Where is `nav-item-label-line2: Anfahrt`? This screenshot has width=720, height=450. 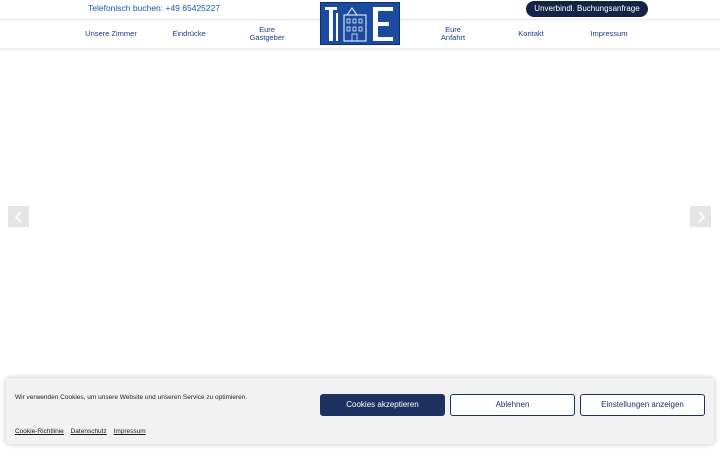
nav-item-label-line2: Anfahrt is located at coordinates (453, 37).